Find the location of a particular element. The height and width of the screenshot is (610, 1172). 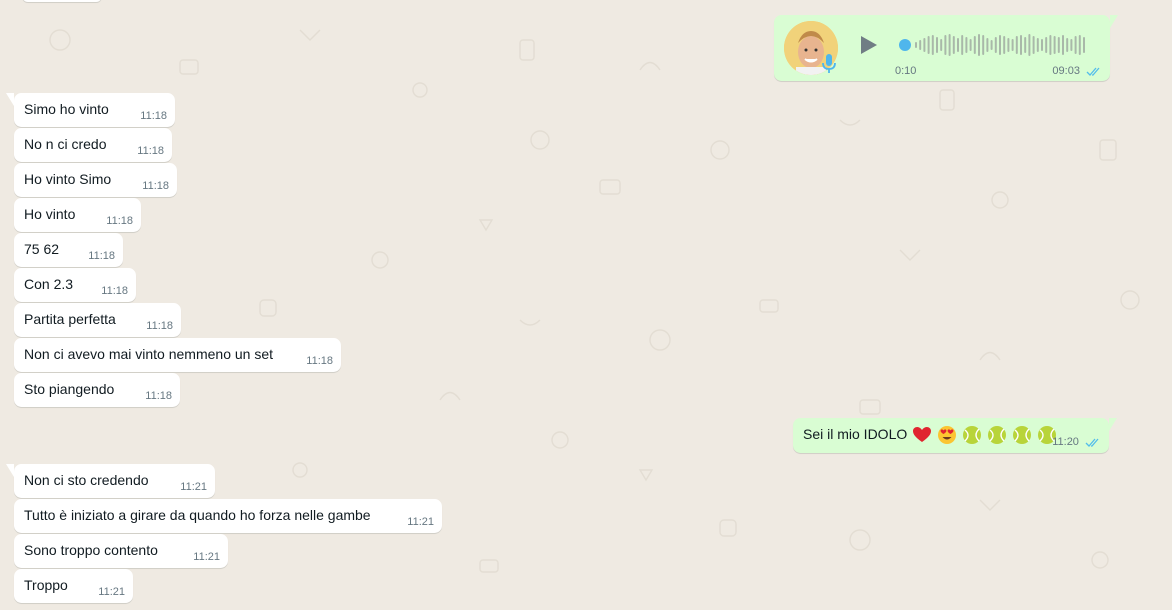

incoming-message: Non ci sto credendo 11:21 is located at coordinates (110, 481).